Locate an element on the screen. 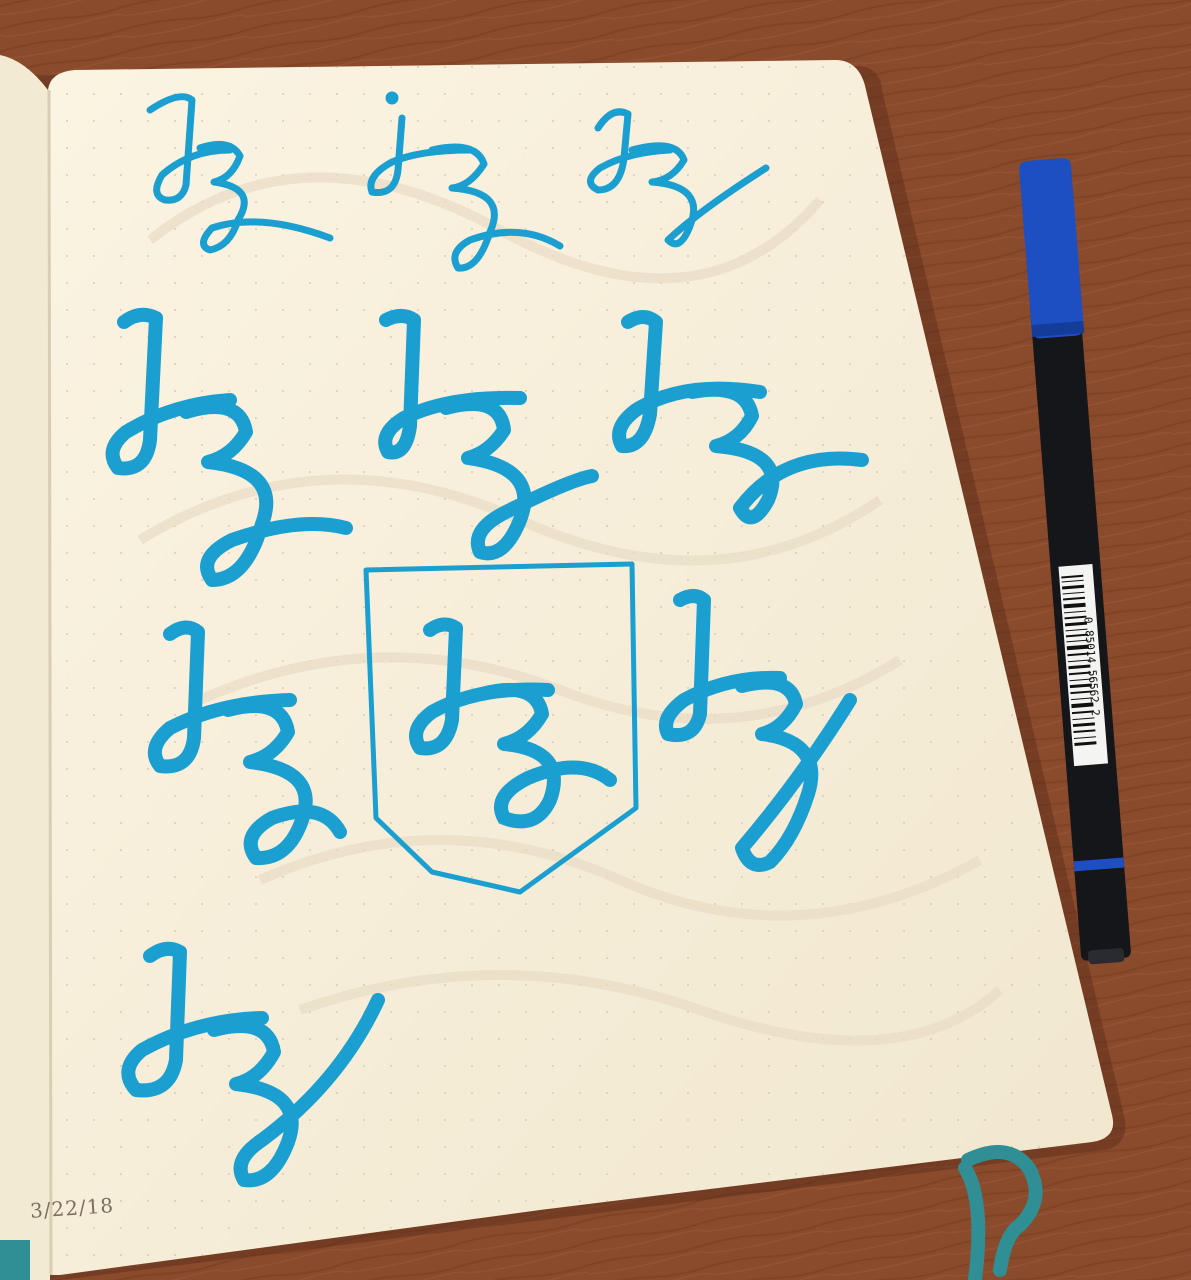  left-ribbon is located at coordinates (15, 1260).